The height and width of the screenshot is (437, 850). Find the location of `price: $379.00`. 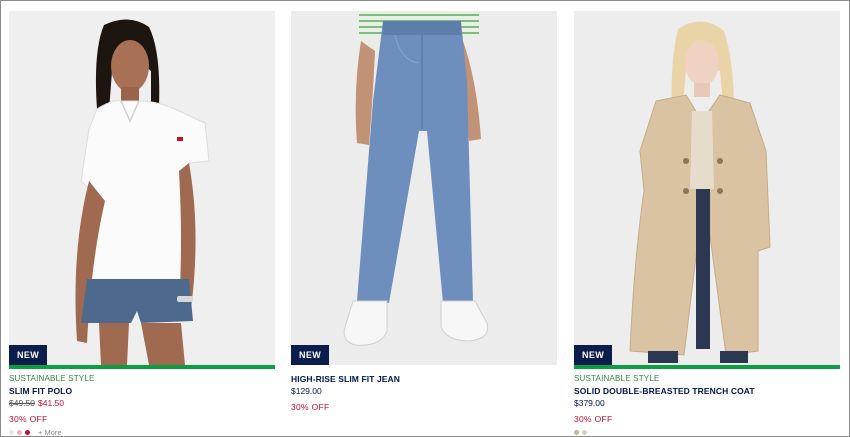

price: $379.00 is located at coordinates (589, 403).